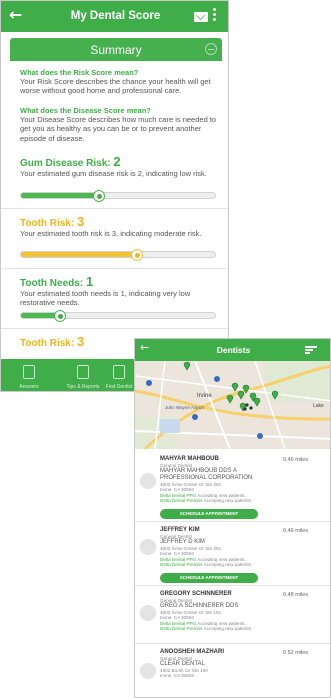 The image size is (331, 698). Describe the element at coordinates (211, 49) in the screenshot. I see `collapse-icon` at that location.